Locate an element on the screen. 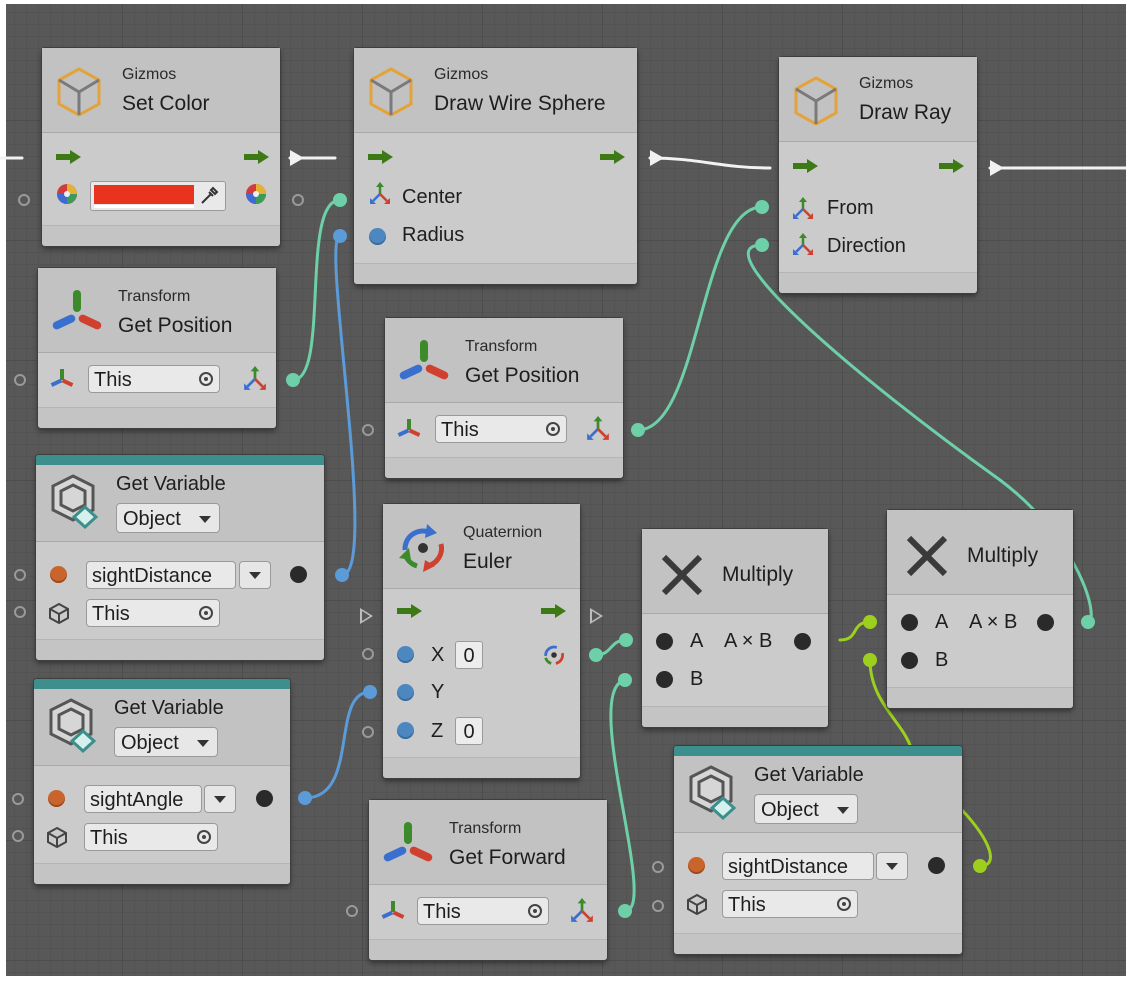  z-input: 0 is located at coordinates (469, 731).